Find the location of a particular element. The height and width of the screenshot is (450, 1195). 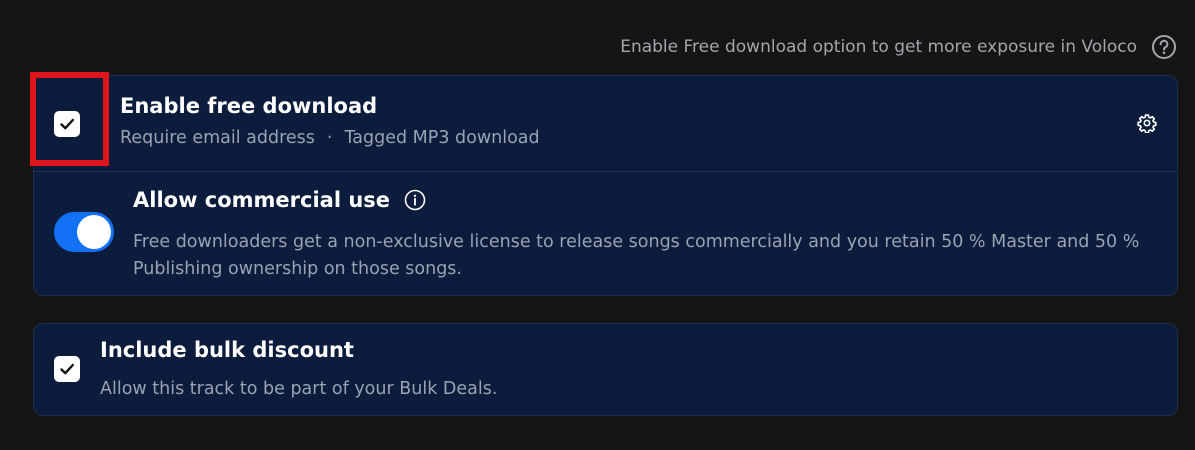

commercial-use-title: Allow commercial use is located at coordinates (262, 200).